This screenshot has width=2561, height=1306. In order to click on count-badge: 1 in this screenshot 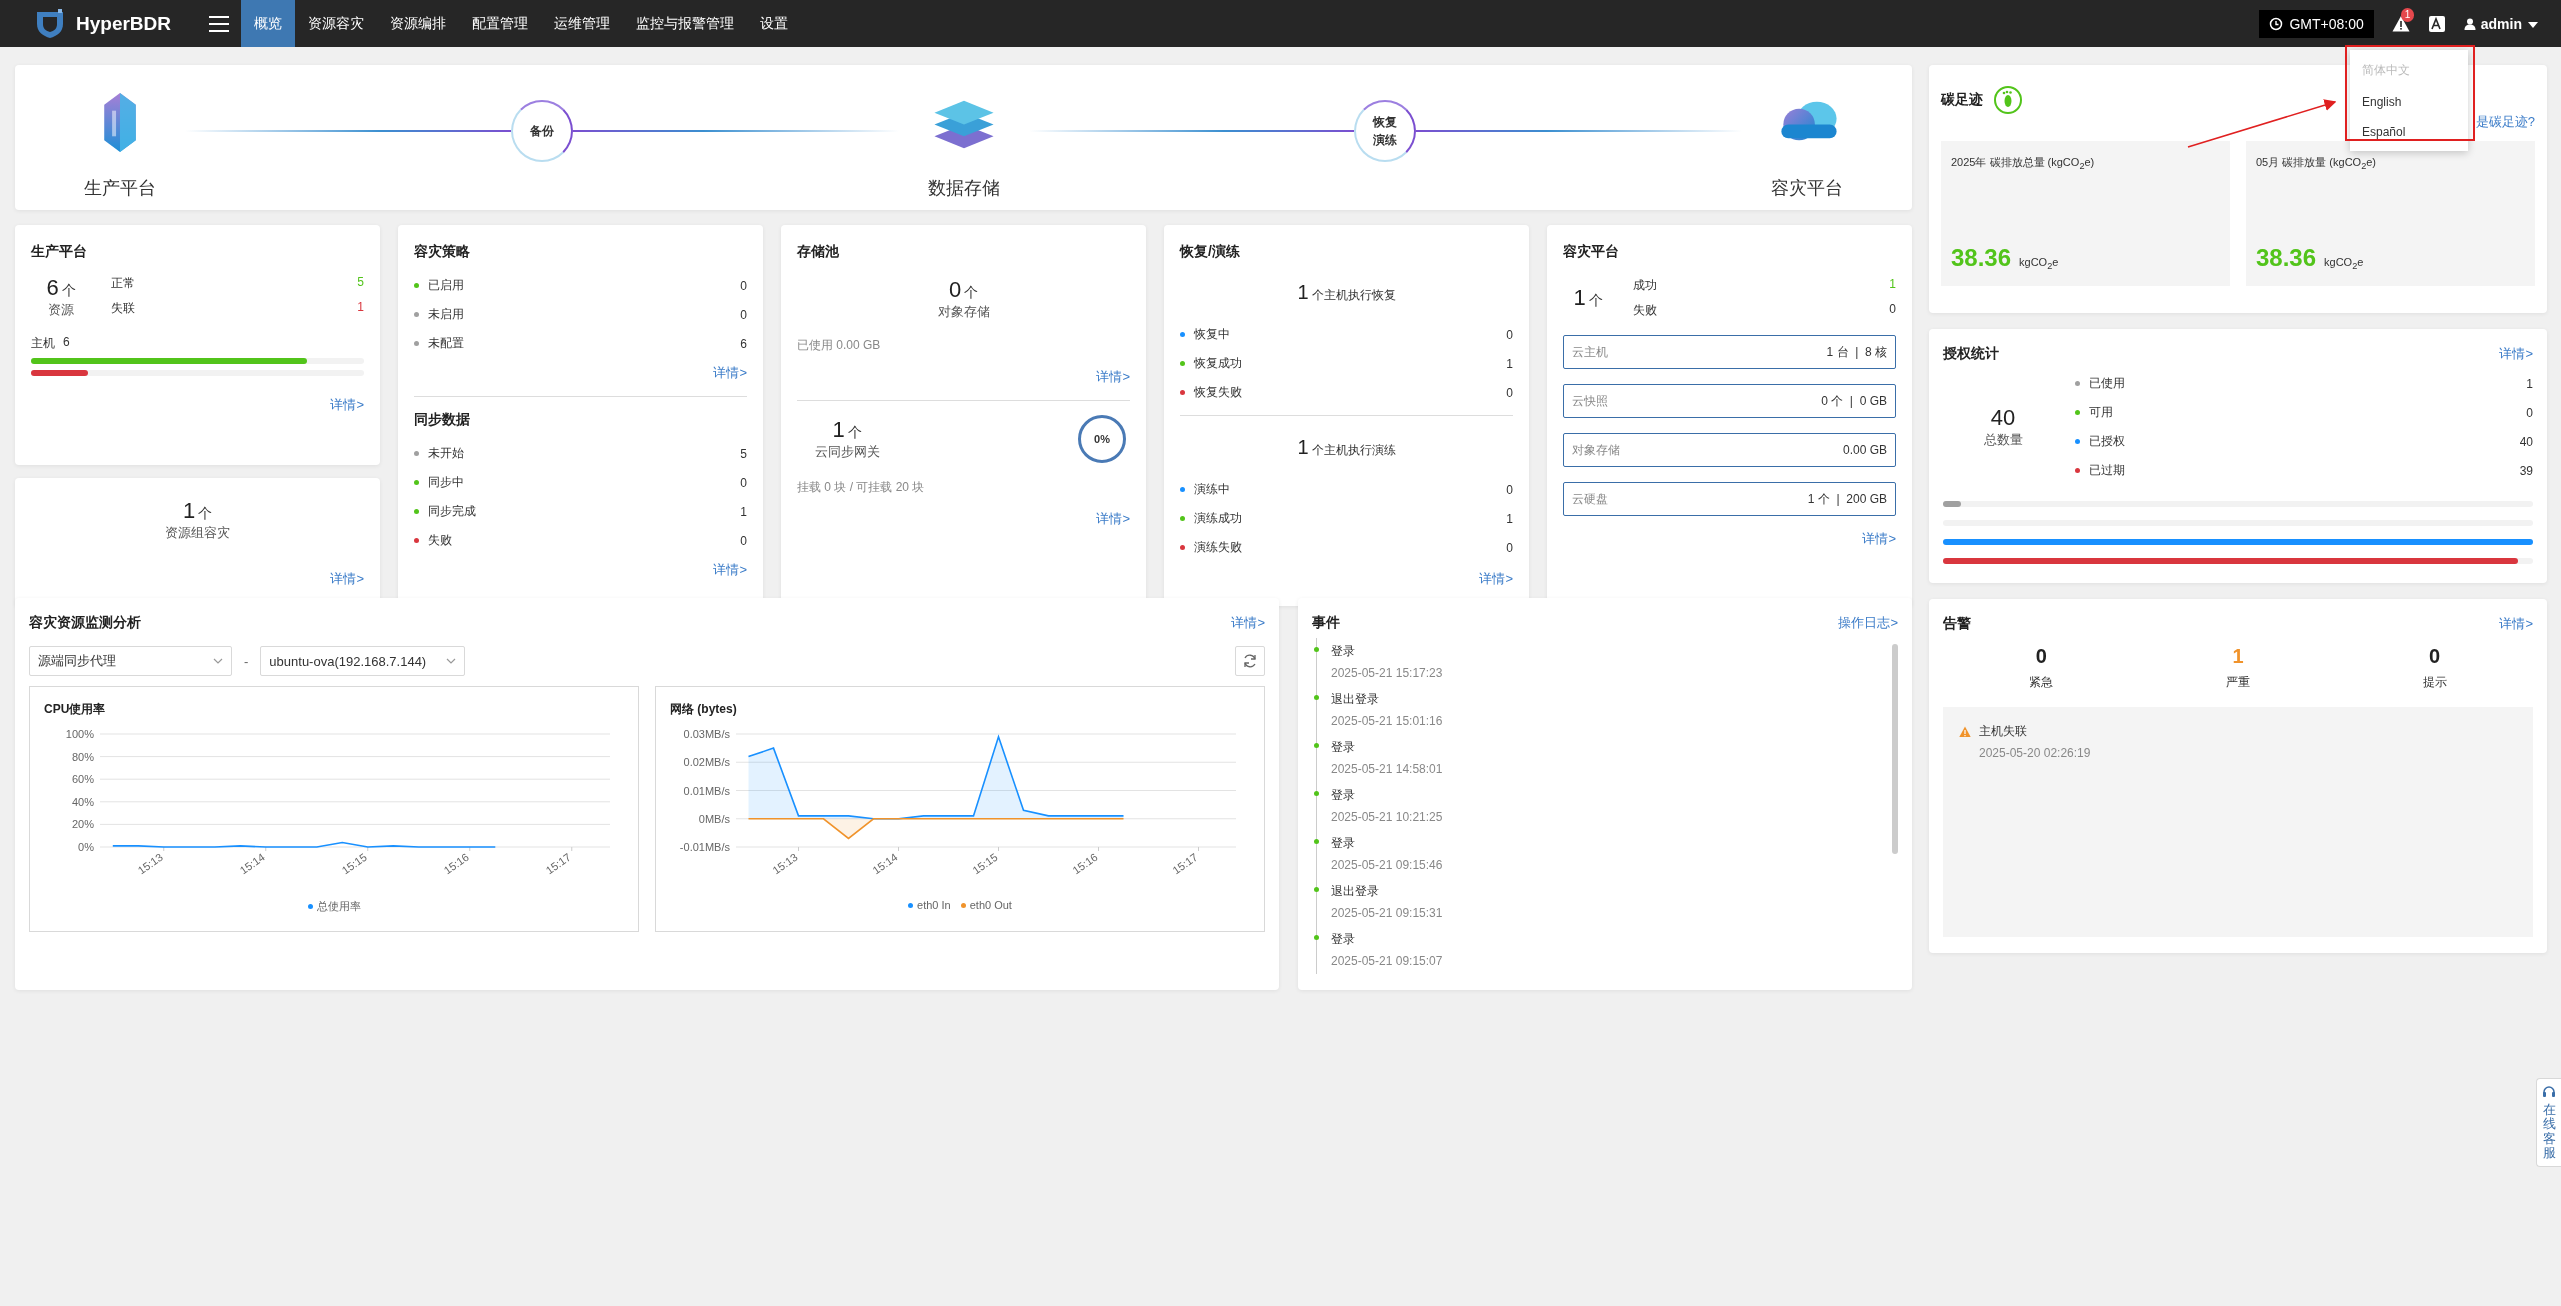, I will do `click(2407, 14)`.